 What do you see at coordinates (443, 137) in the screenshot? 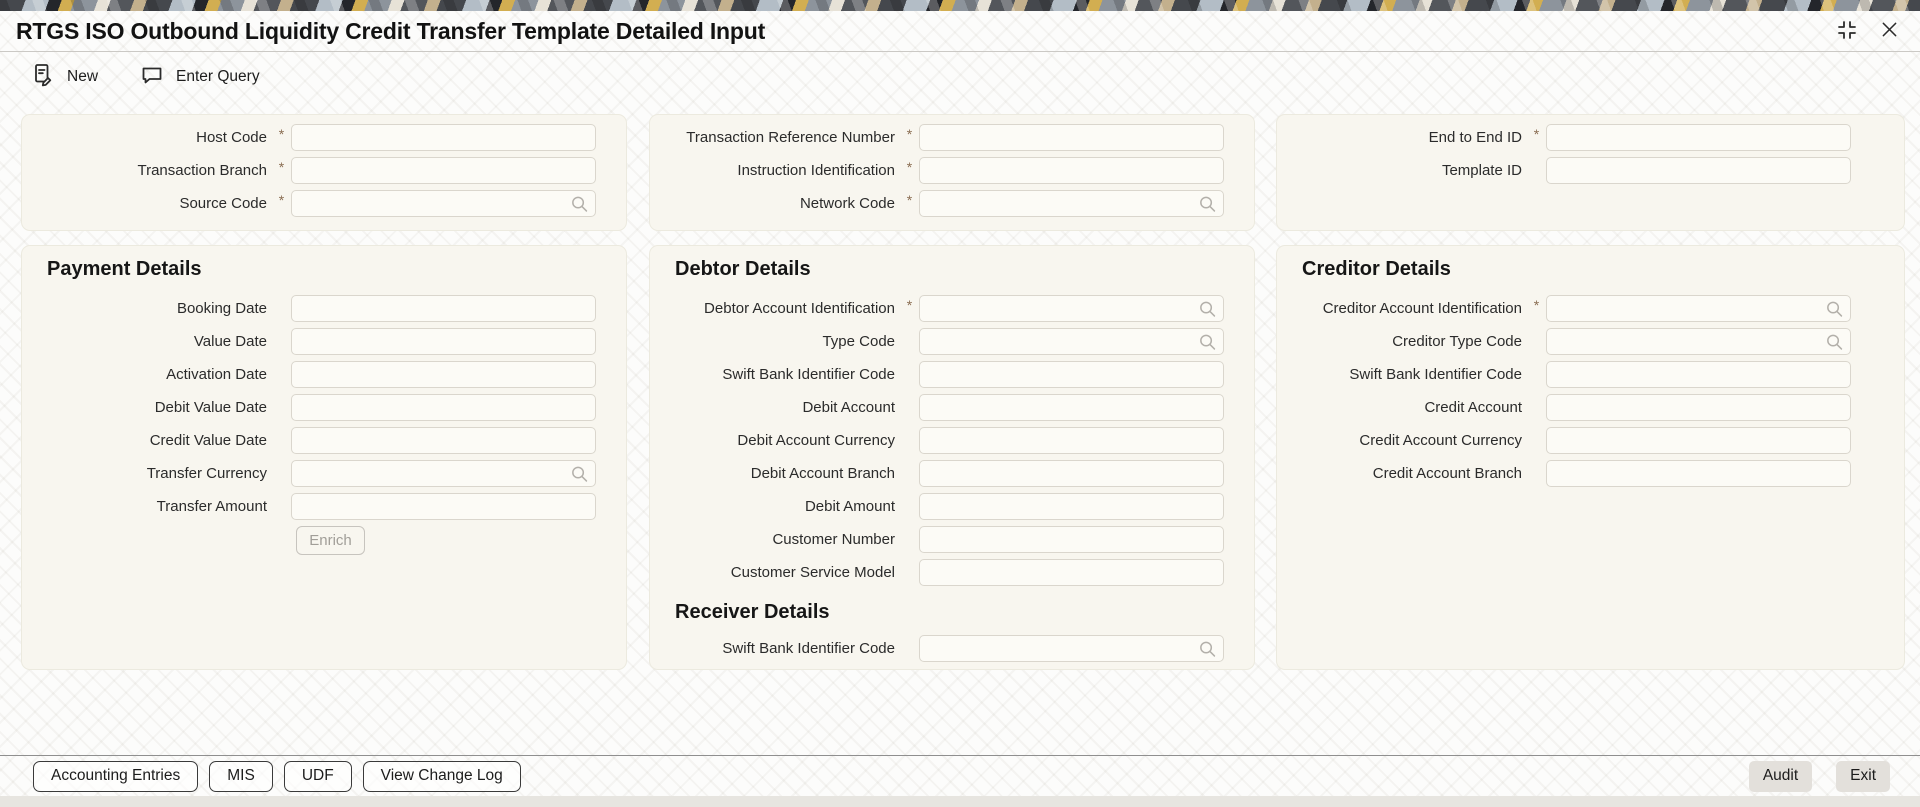
I see `host-code-input` at bounding box center [443, 137].